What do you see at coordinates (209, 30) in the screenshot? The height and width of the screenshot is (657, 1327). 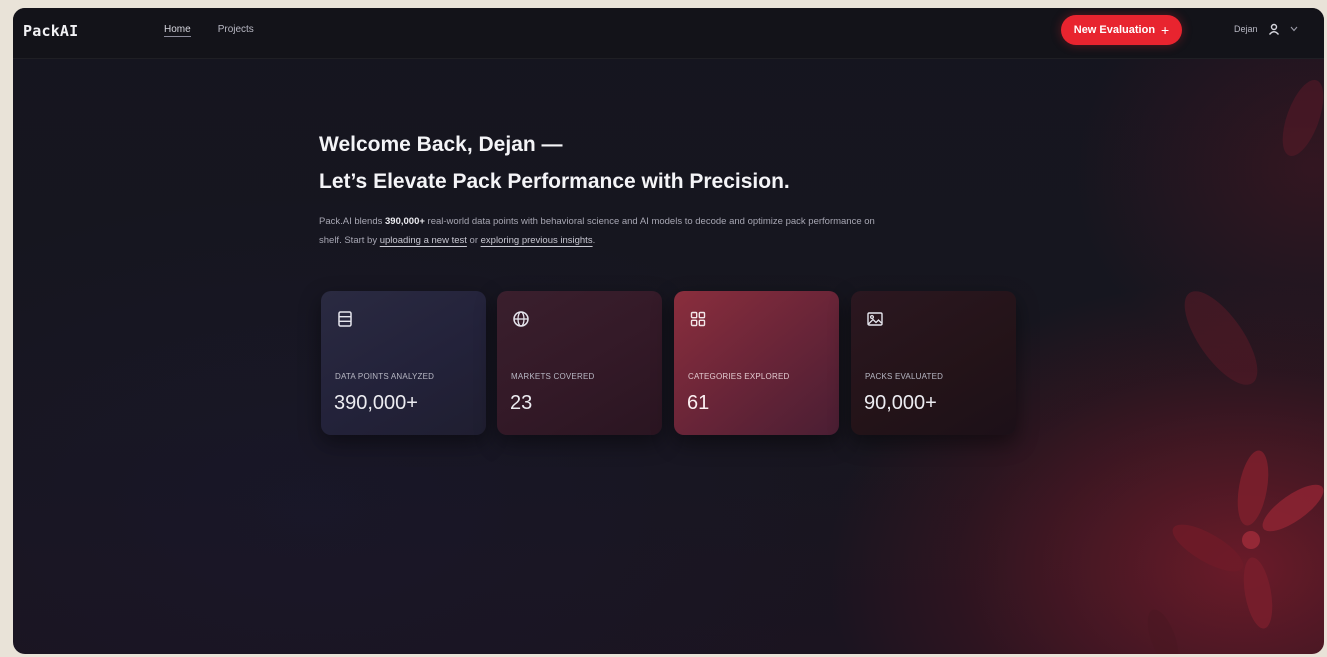 I see `main-nav: Home Projects` at bounding box center [209, 30].